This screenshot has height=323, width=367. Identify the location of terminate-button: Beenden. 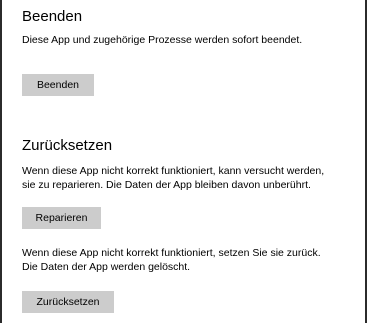
(58, 85).